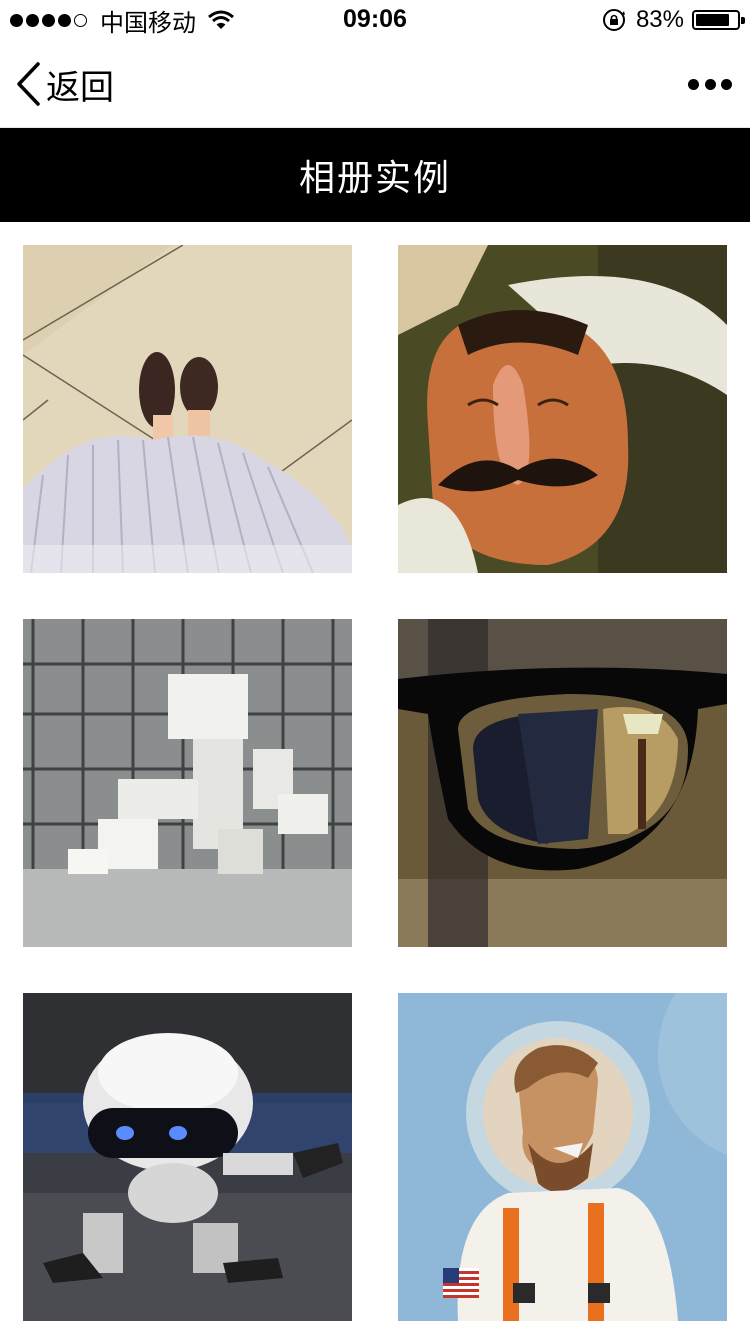 The width and height of the screenshot is (750, 1334). What do you see at coordinates (710, 84) in the screenshot?
I see `more-button` at bounding box center [710, 84].